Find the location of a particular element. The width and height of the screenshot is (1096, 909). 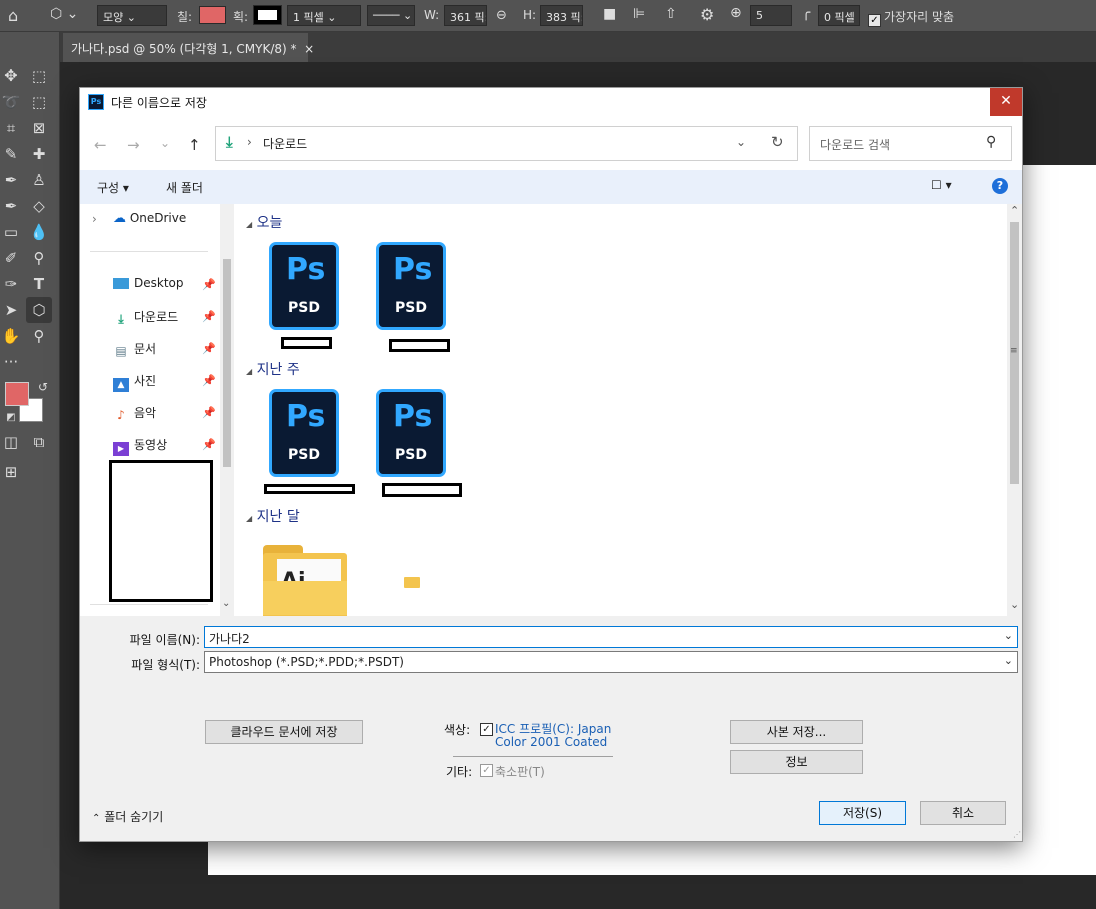

sidebar-item-music: ♪ 음악 is located at coordinates (134, 414).